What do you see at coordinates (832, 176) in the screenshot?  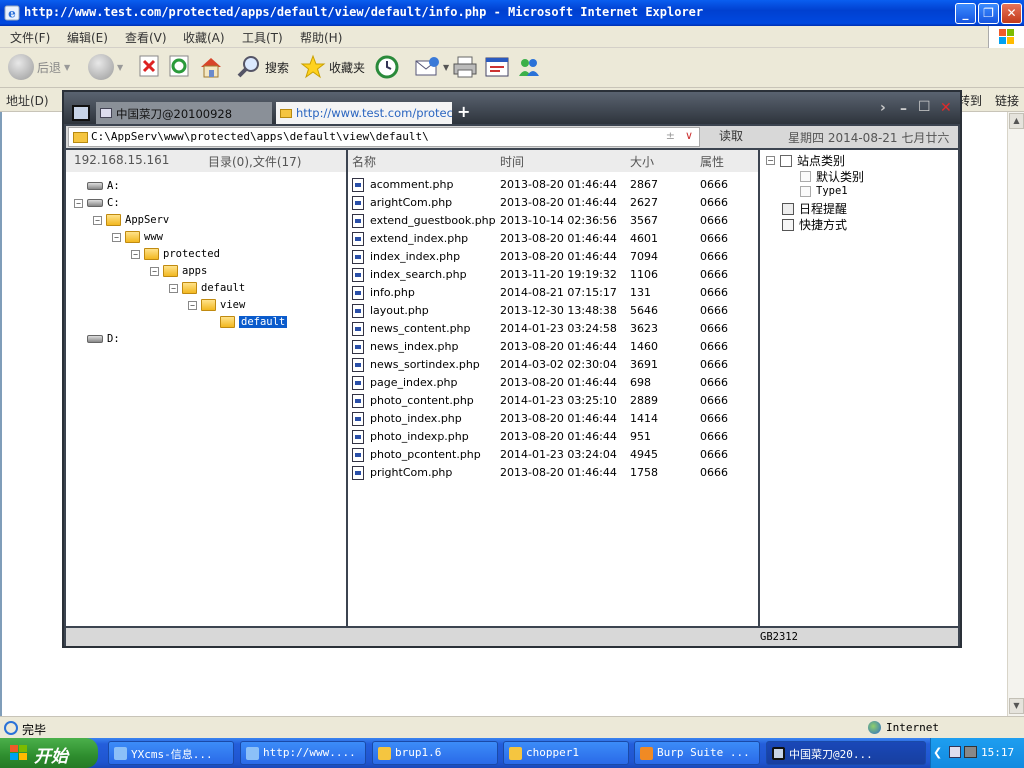 I see `default-category-node: 默认类别` at bounding box center [832, 176].